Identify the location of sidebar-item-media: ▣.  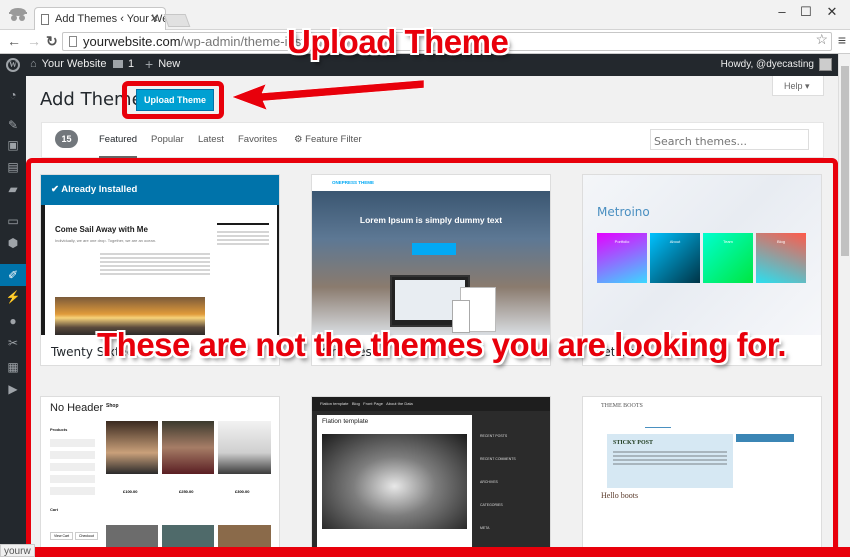
(13, 145).